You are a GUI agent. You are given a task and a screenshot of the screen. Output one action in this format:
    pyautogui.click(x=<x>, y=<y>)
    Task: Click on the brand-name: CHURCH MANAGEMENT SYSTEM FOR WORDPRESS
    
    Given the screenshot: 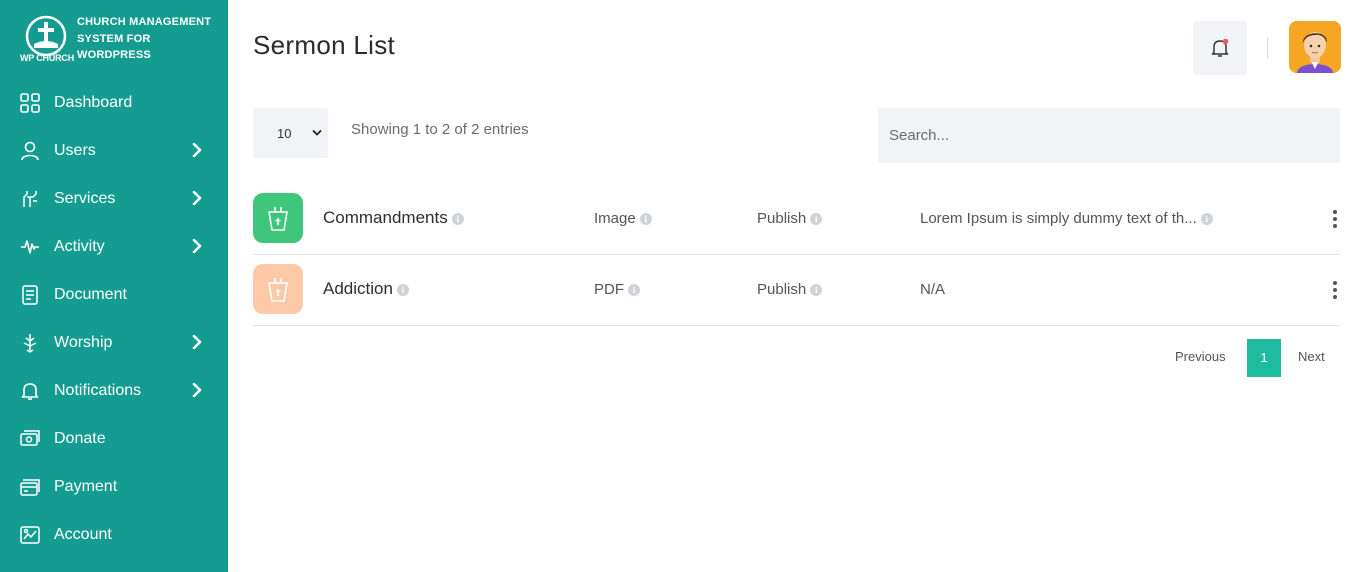 What is the action you would take?
    pyautogui.click(x=144, y=38)
    